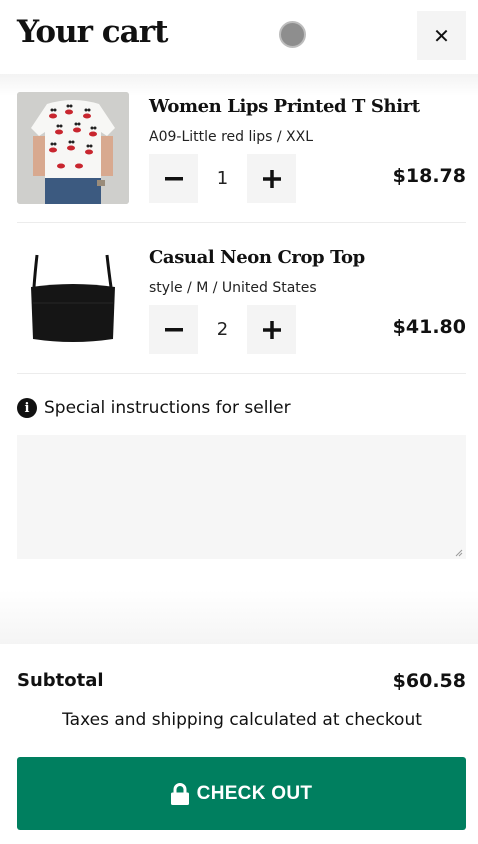 The height and width of the screenshot is (844, 478). I want to click on quantity-value: 2, so click(222, 329).